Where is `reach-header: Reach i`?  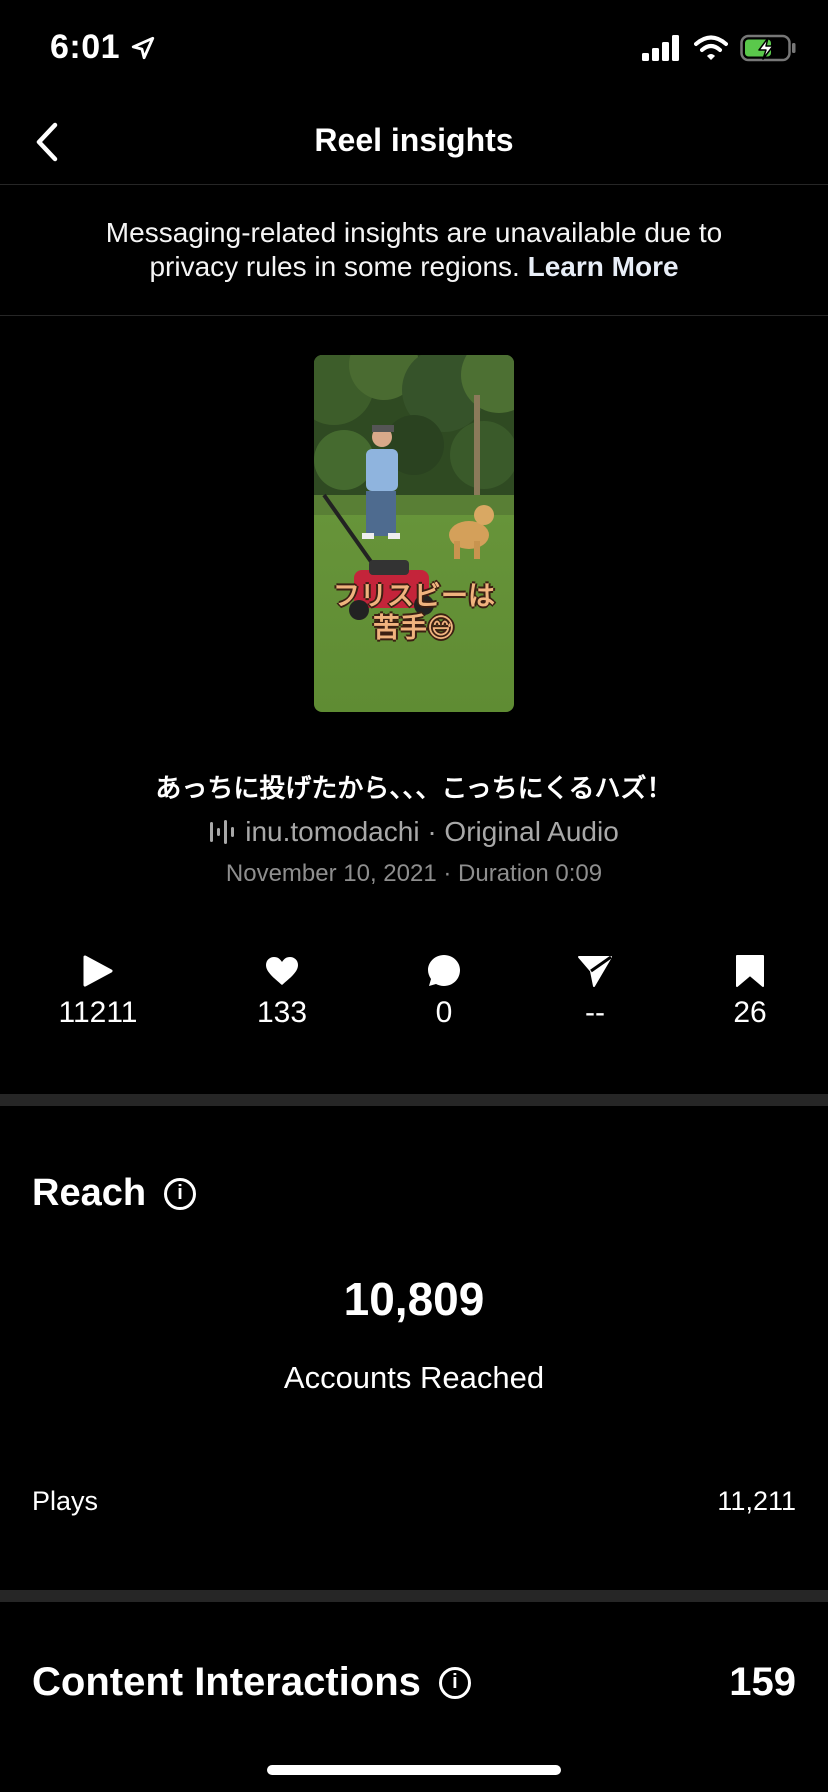
reach-header: Reach i is located at coordinates (114, 1193).